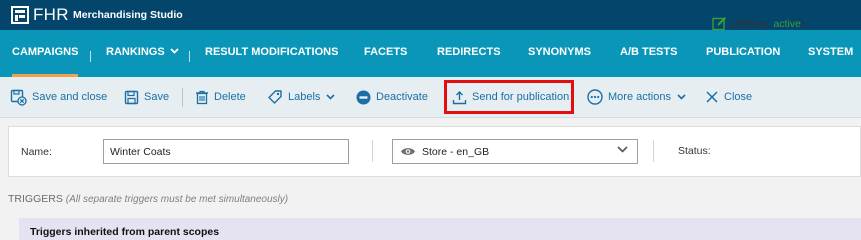  What do you see at coordinates (125, 232) in the screenshot?
I see `inherited-triggers-title: Triggers inherited from parent scopes` at bounding box center [125, 232].